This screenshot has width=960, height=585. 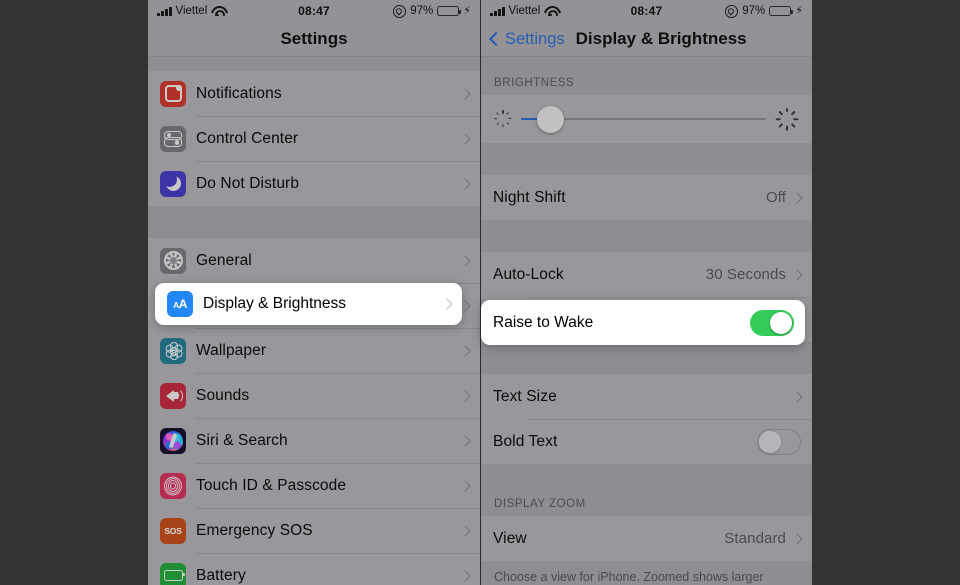 What do you see at coordinates (525, 396) in the screenshot?
I see `row-label: Text Size` at bounding box center [525, 396].